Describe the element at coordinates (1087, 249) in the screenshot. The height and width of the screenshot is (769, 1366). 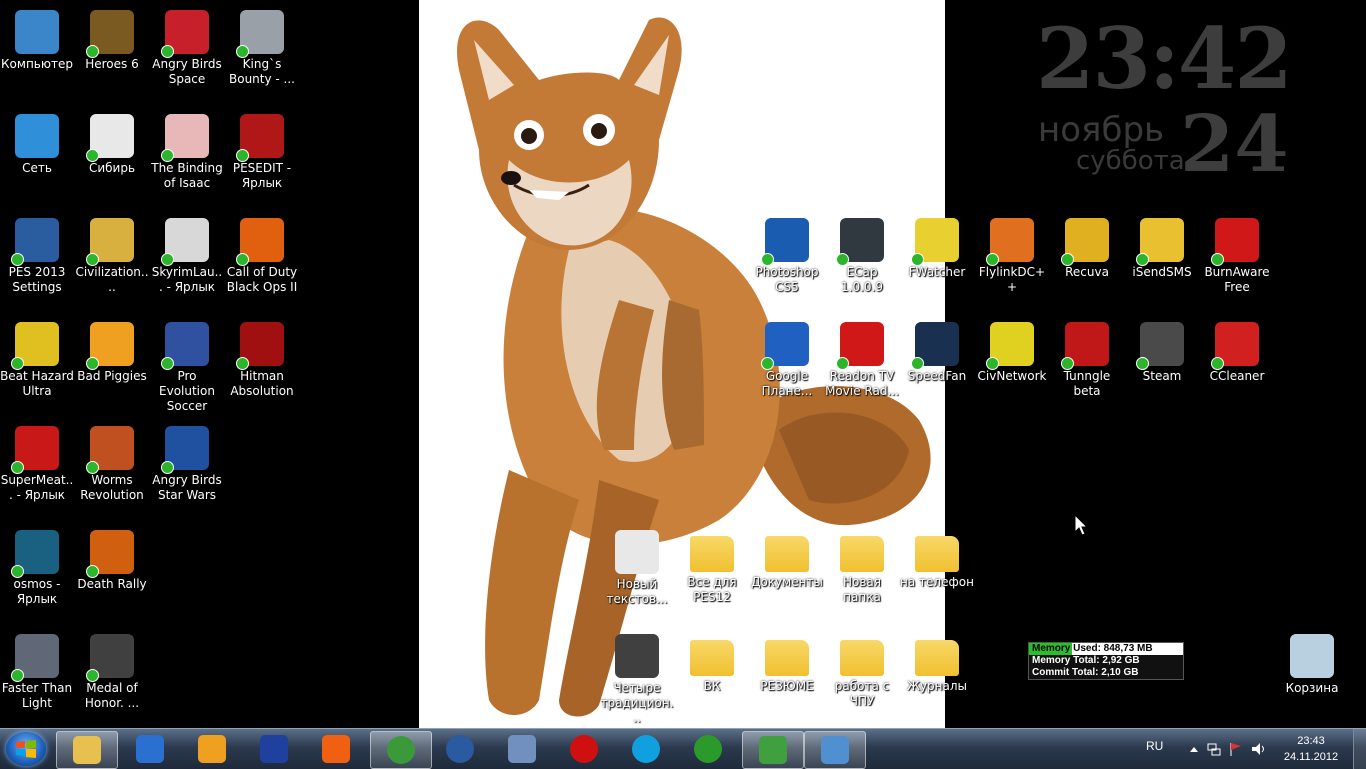
I see `desktop-icon: Recuva` at that location.